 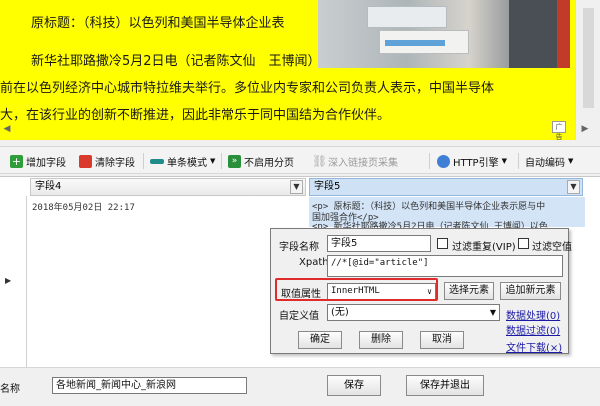 What do you see at coordinates (588, 58) in the screenshot?
I see `scroll-thumb` at bounding box center [588, 58].